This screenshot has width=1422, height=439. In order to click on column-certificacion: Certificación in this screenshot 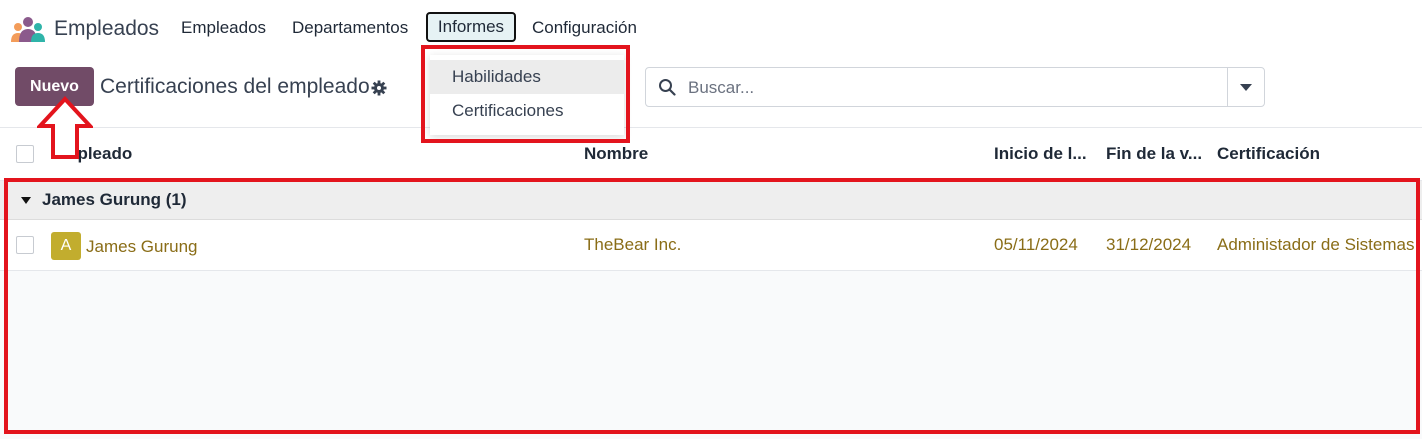, I will do `click(1317, 154)`.